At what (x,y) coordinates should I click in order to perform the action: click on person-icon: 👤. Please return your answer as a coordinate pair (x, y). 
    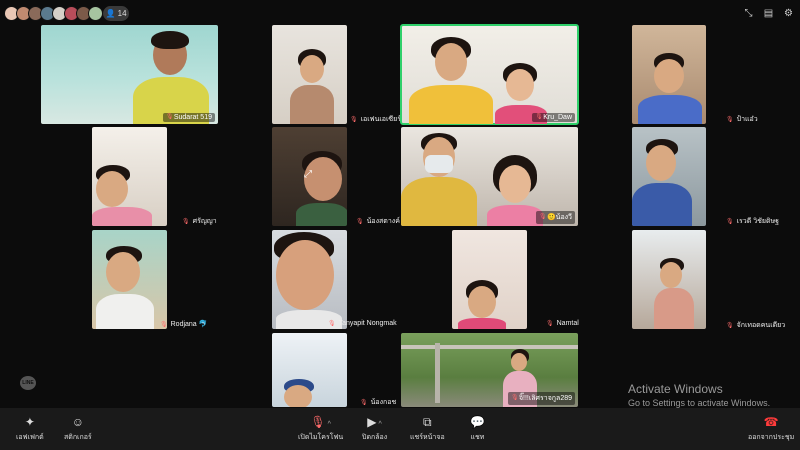
    Looking at the image, I should click on (110, 13).